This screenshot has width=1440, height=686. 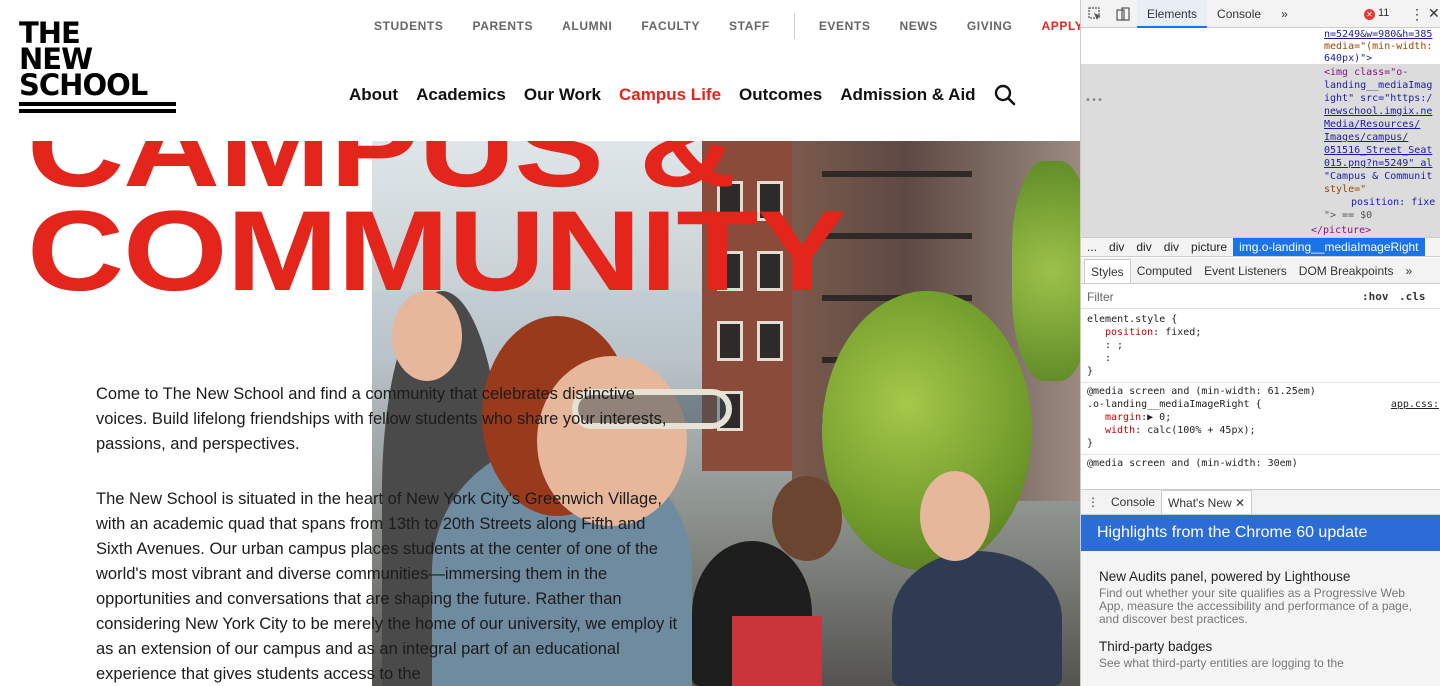 I want to click on util-link-news: NEWS, so click(x=918, y=26).